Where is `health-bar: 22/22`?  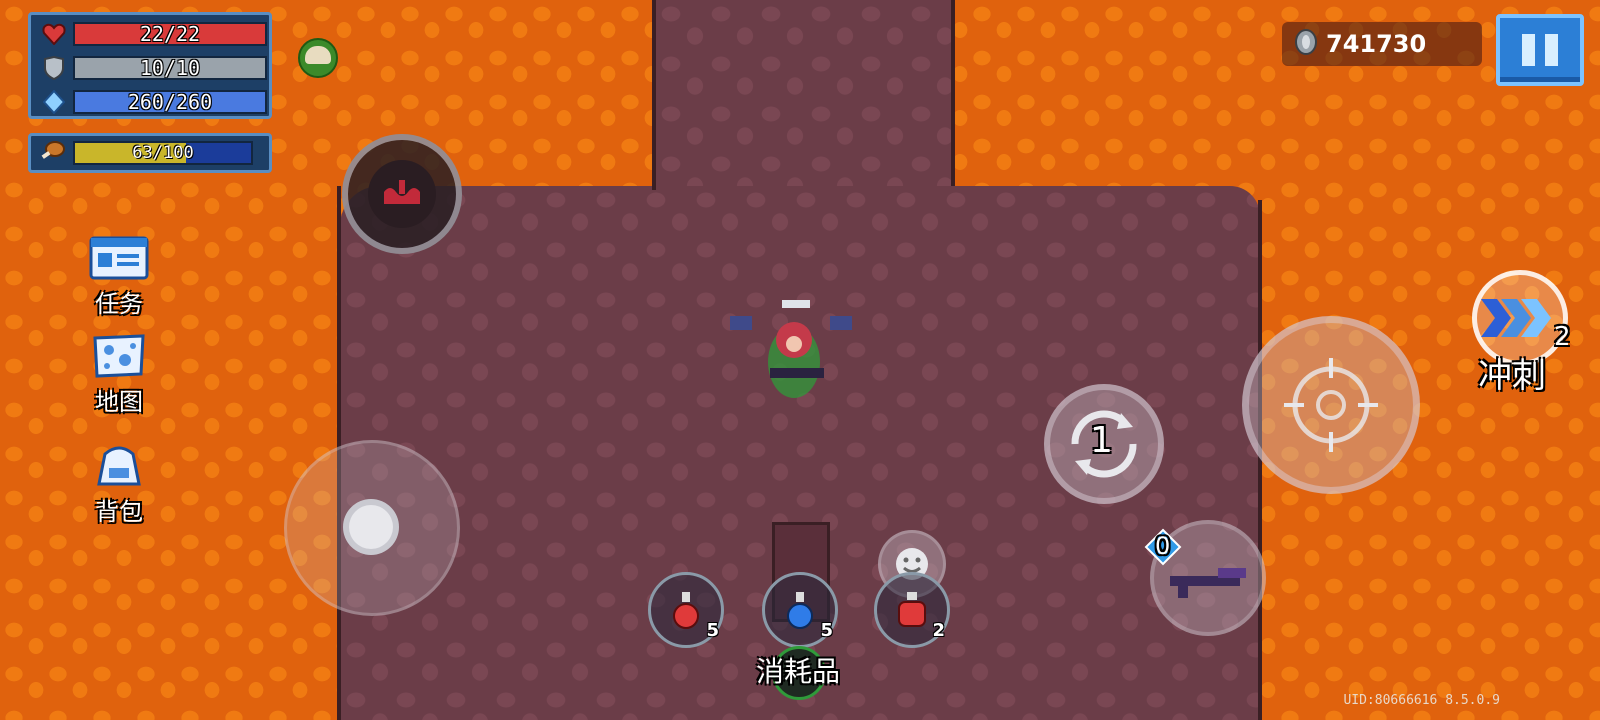
health-bar: 22/22 is located at coordinates (170, 34).